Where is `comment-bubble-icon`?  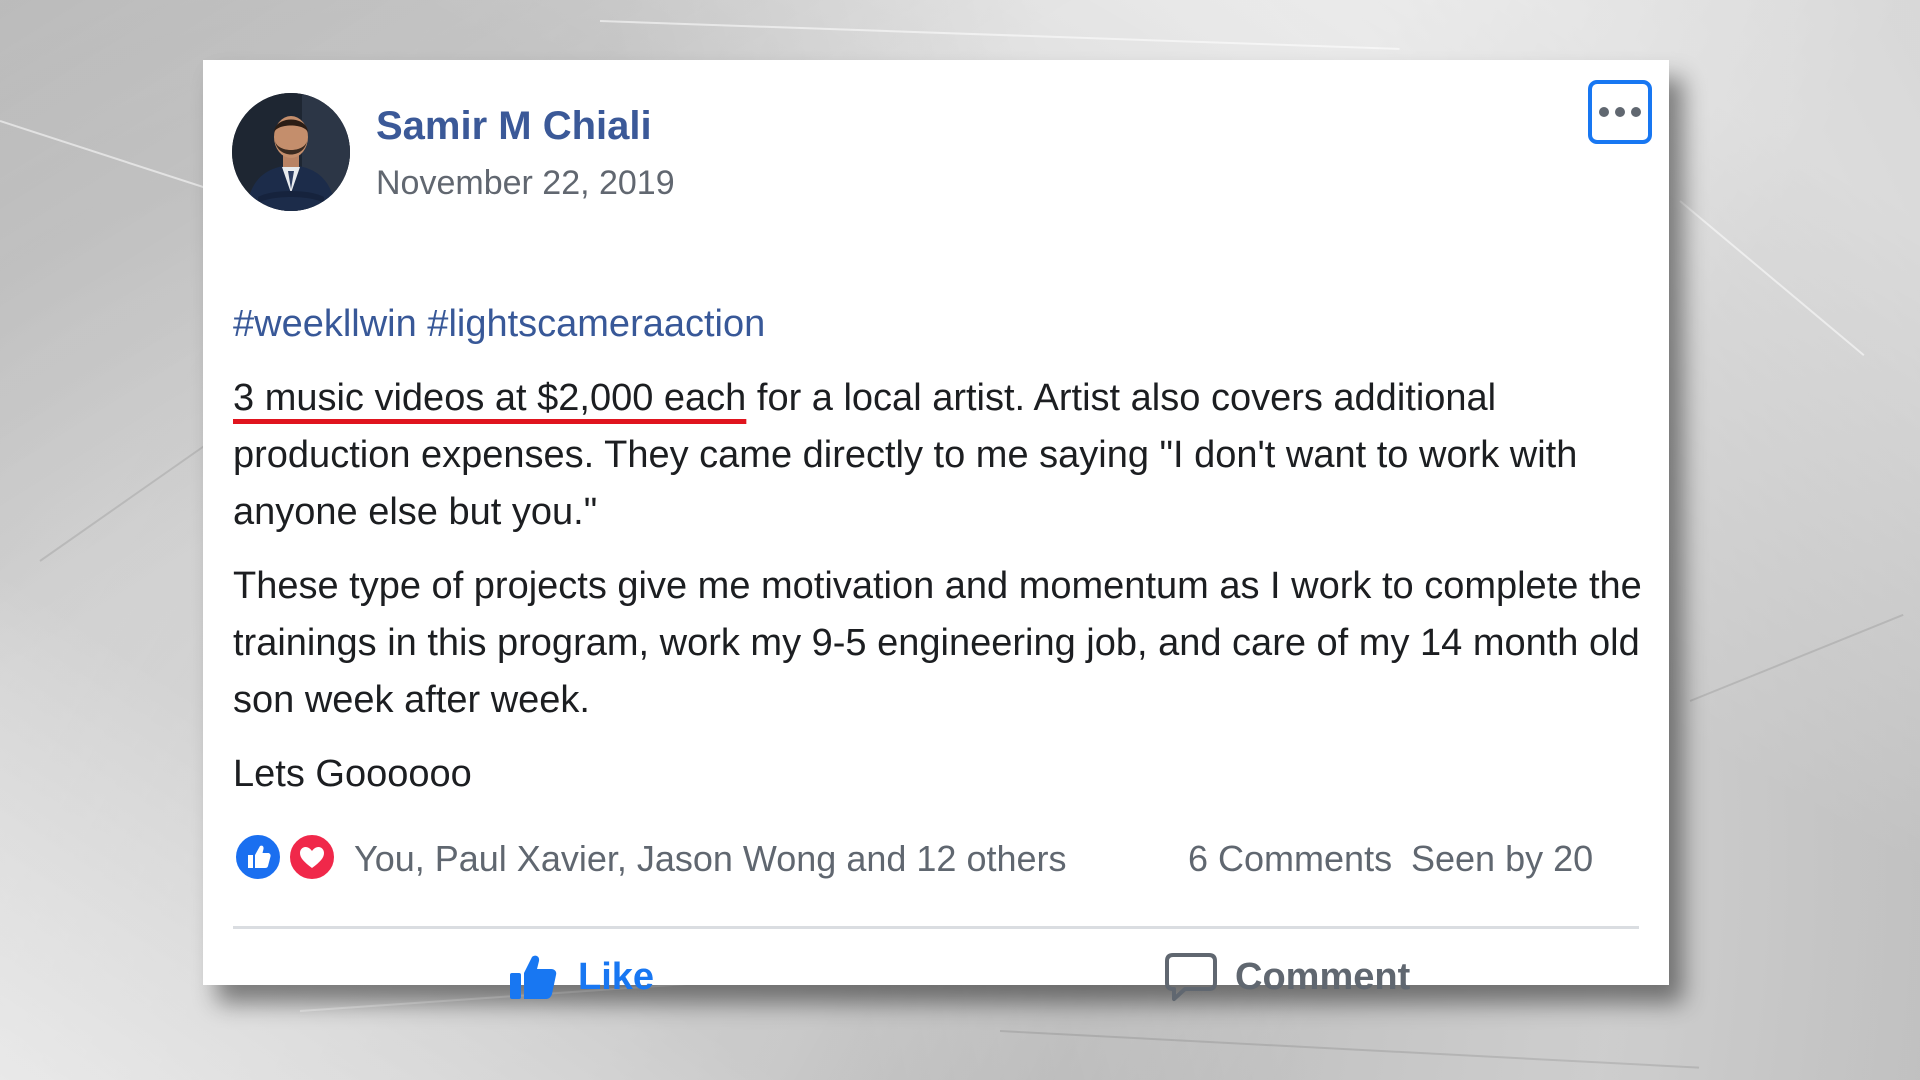
comment-bubble-icon is located at coordinates (1191, 977).